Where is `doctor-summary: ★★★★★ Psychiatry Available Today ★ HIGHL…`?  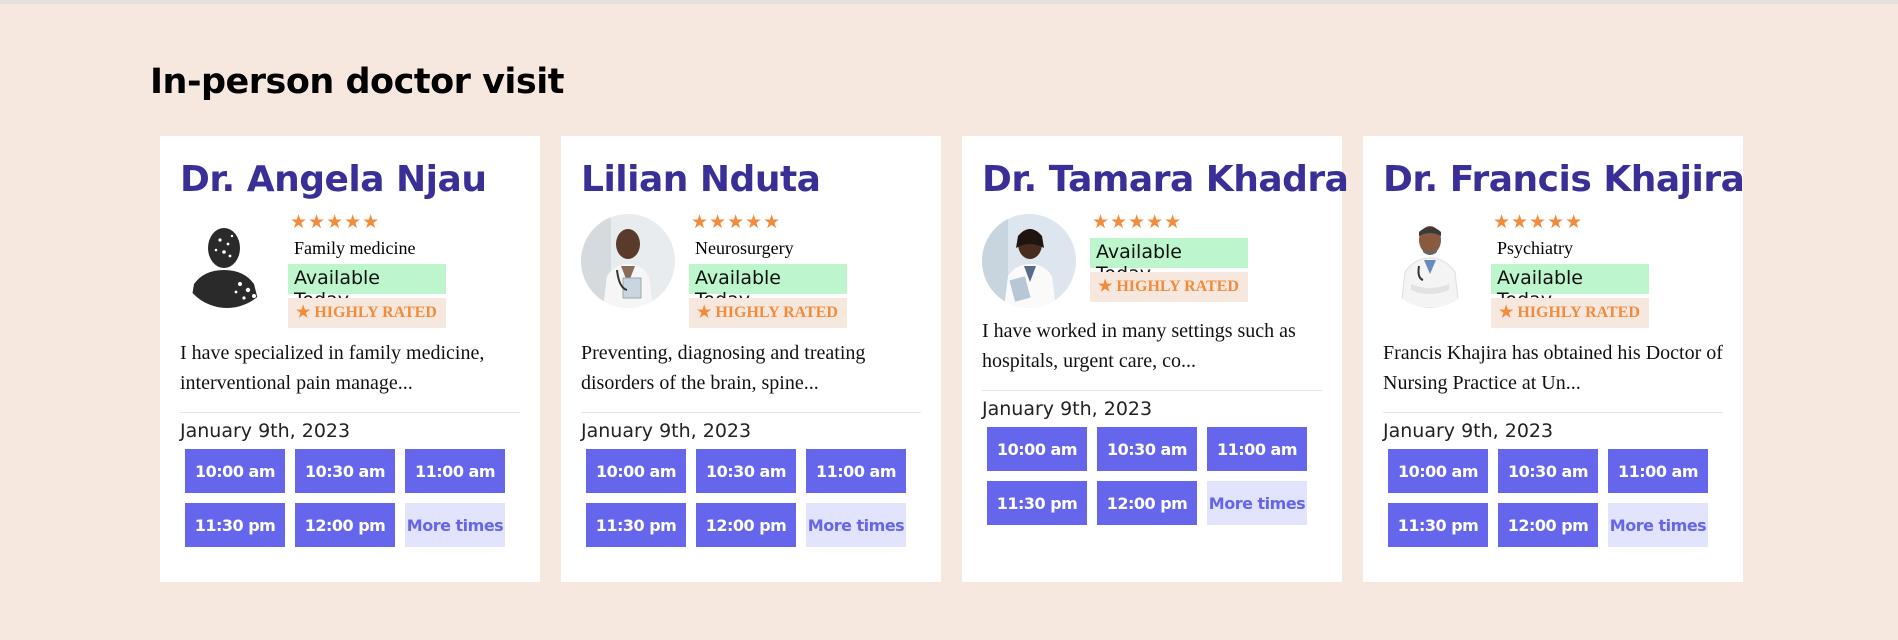
doctor-summary: ★★★★★ Psychiatry Available Today ★ HIGHL… is located at coordinates (1553, 272).